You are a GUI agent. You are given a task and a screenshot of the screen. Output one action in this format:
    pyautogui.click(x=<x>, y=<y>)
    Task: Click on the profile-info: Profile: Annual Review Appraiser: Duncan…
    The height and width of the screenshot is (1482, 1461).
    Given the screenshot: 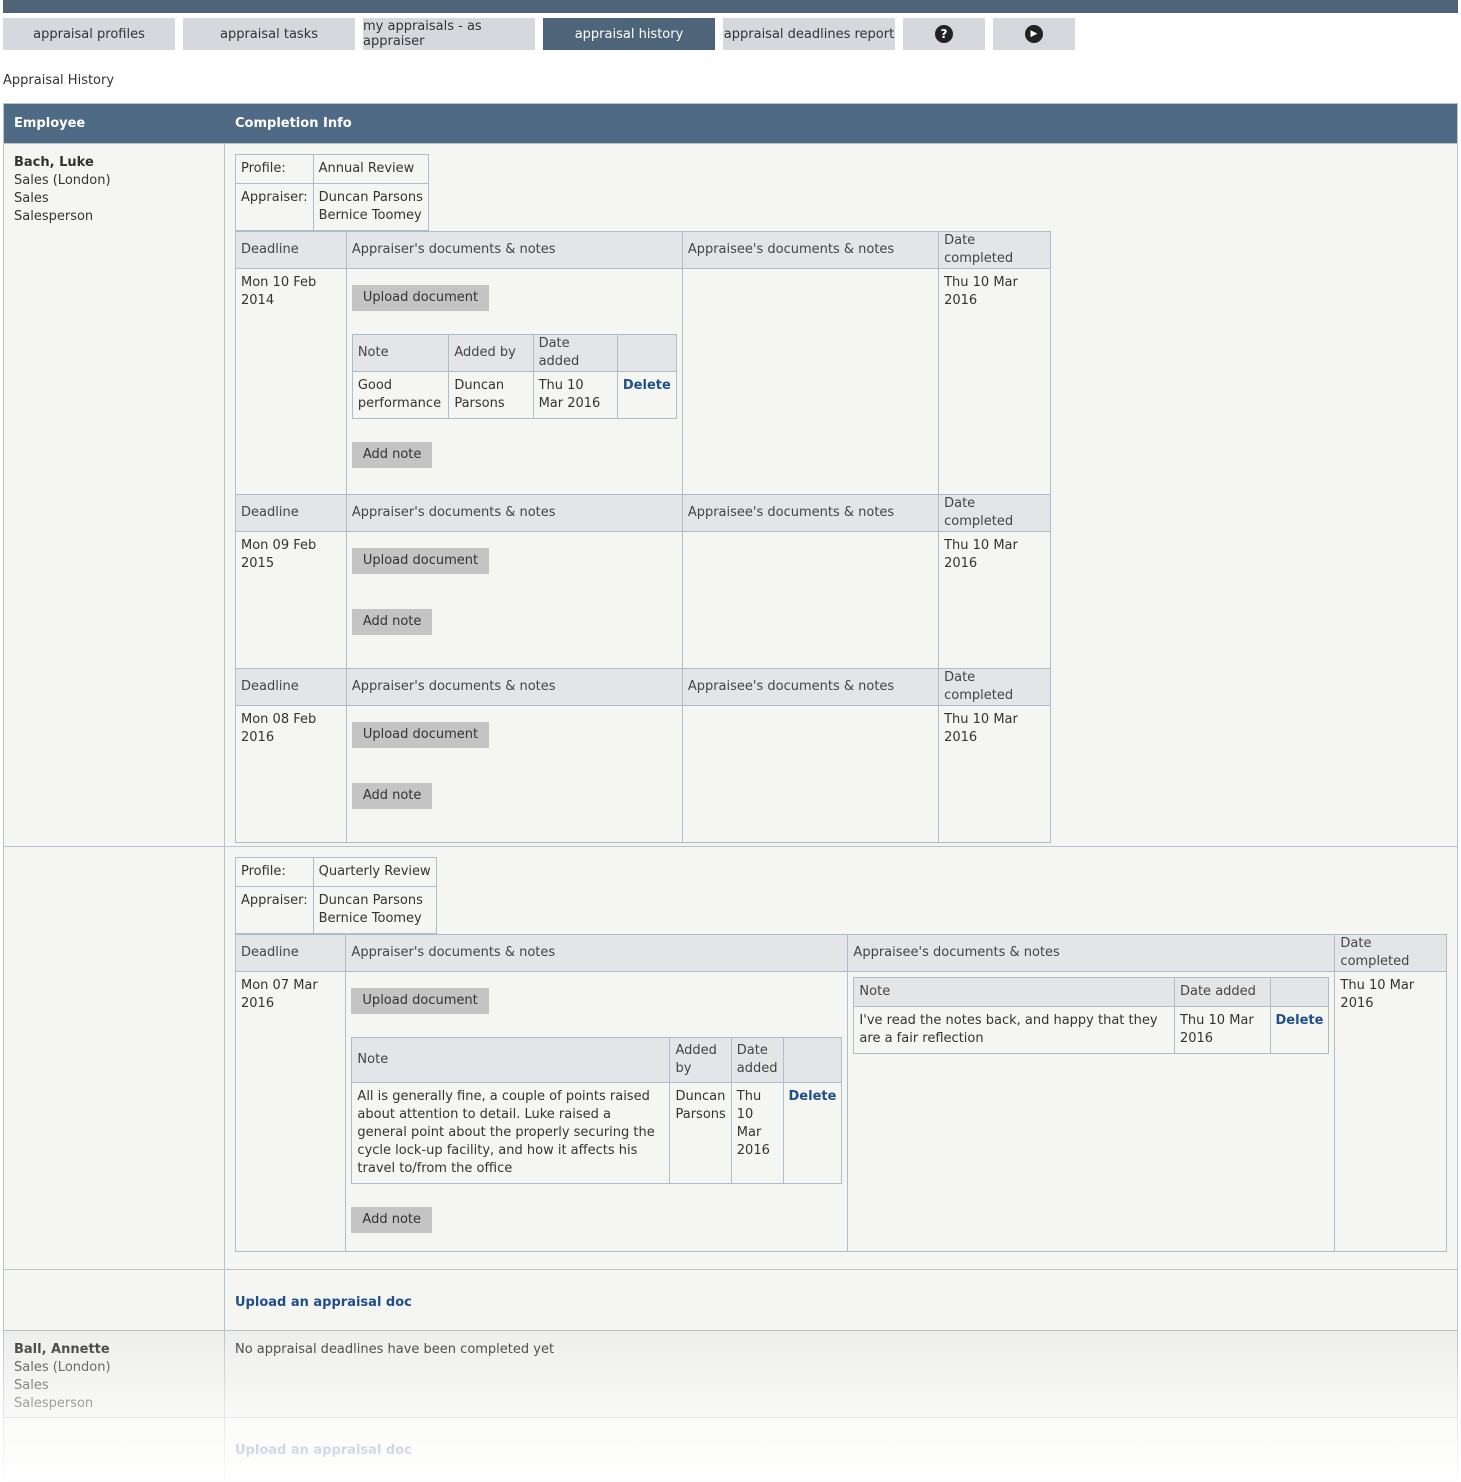 What is the action you would take?
    pyautogui.click(x=332, y=192)
    